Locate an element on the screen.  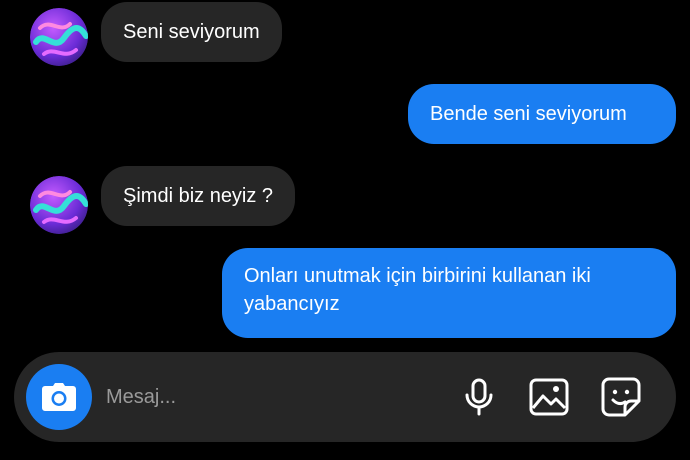
outgoing-message: Bende seni seviyorum is located at coordinates (542, 114).